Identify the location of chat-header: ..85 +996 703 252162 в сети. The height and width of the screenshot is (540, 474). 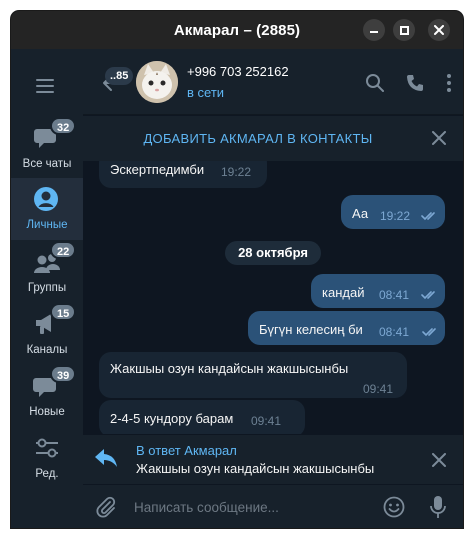
(273, 82).